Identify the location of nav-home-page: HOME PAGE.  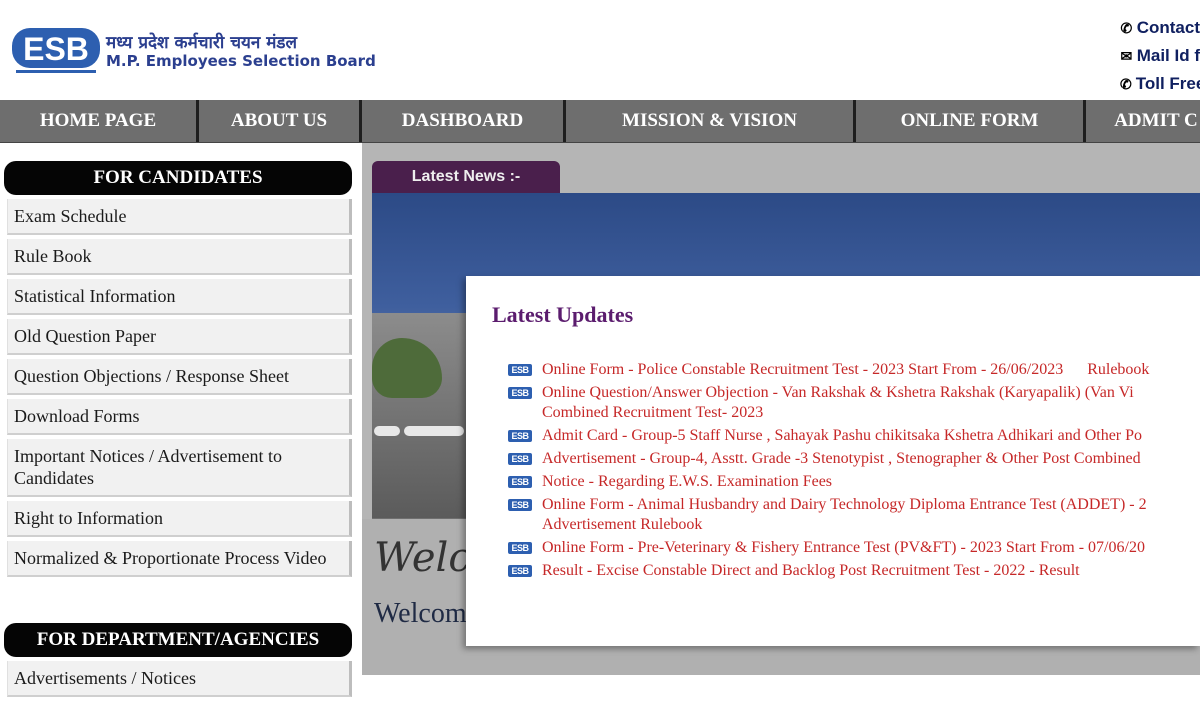
(99, 121).